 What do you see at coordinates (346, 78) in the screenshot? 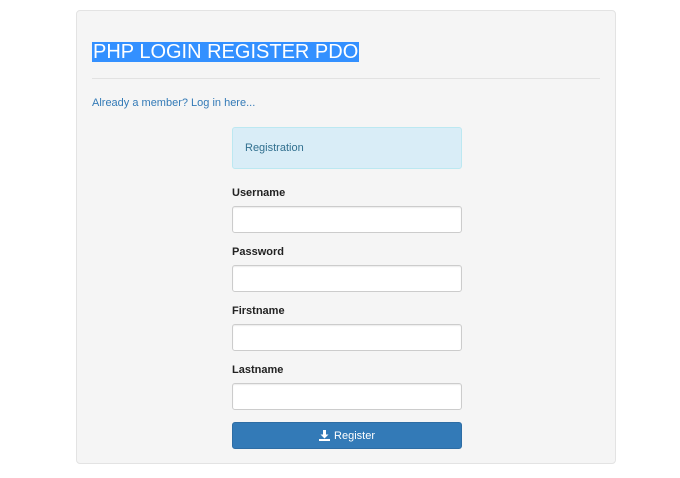
I see `title-divider` at bounding box center [346, 78].